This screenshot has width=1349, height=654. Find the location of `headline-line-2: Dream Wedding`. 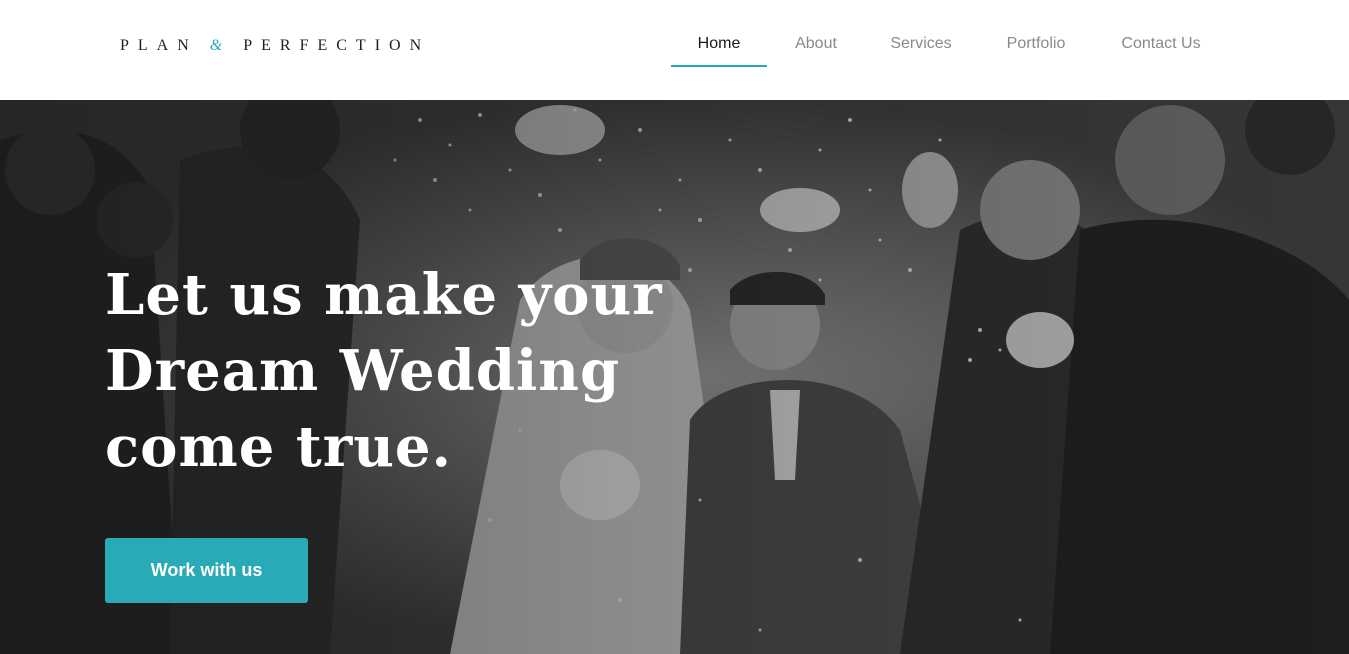

headline-line-2: Dream Wedding is located at coordinates (363, 371).